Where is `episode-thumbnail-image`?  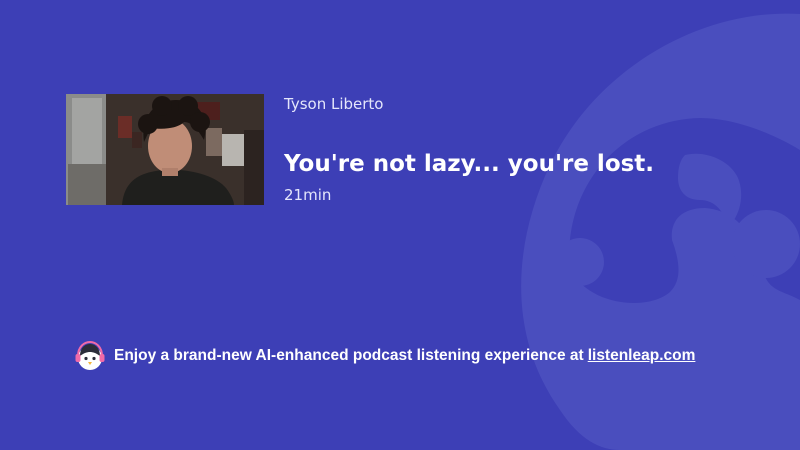 episode-thumbnail-image is located at coordinates (165, 149).